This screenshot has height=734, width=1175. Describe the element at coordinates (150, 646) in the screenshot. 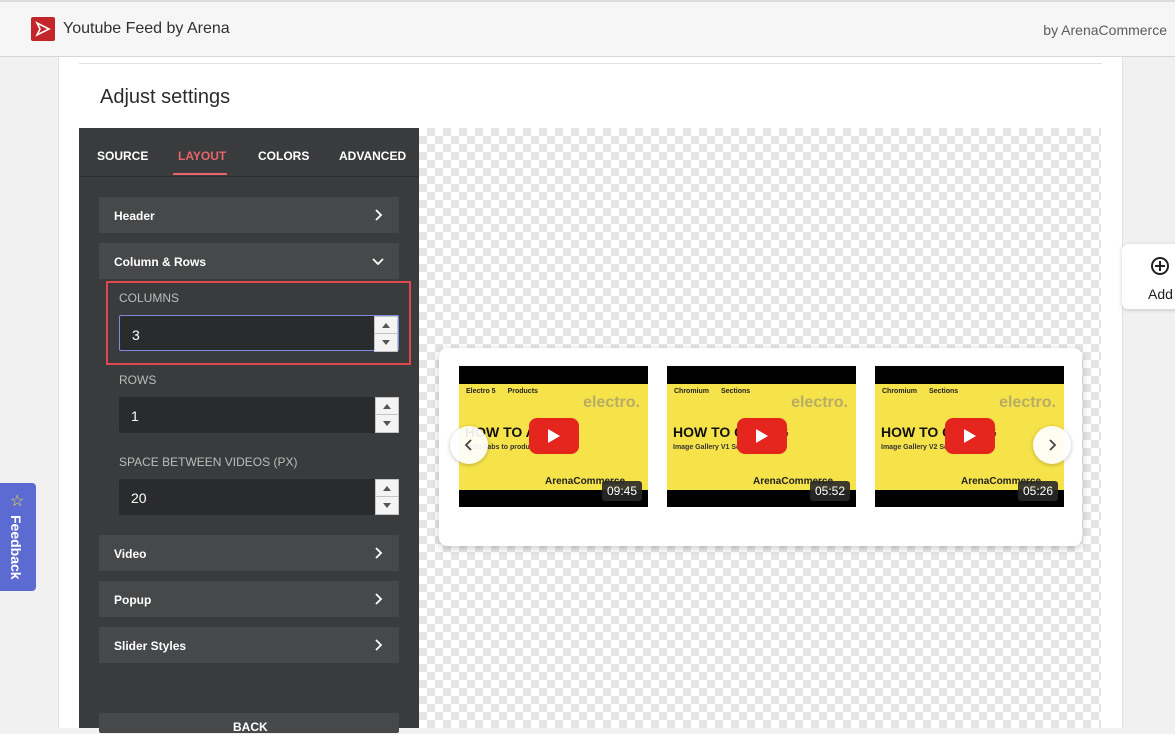

I see `accordion-label: Slider Styles` at that location.